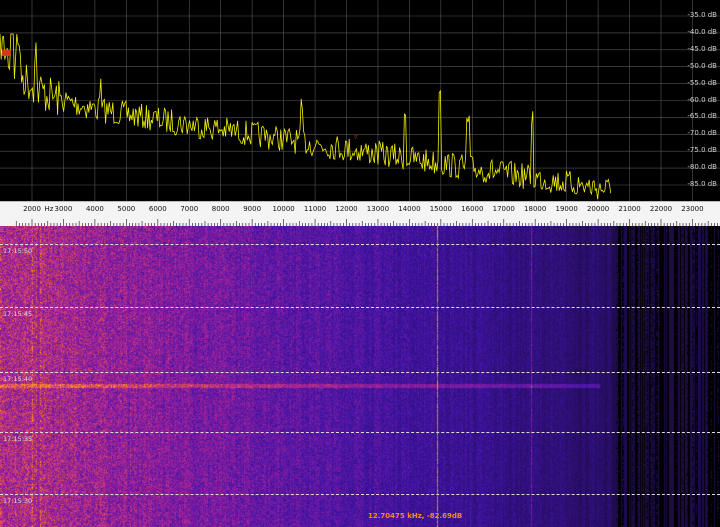  What do you see at coordinates (252, 209) in the screenshot?
I see `frequency-label: 9000` at bounding box center [252, 209].